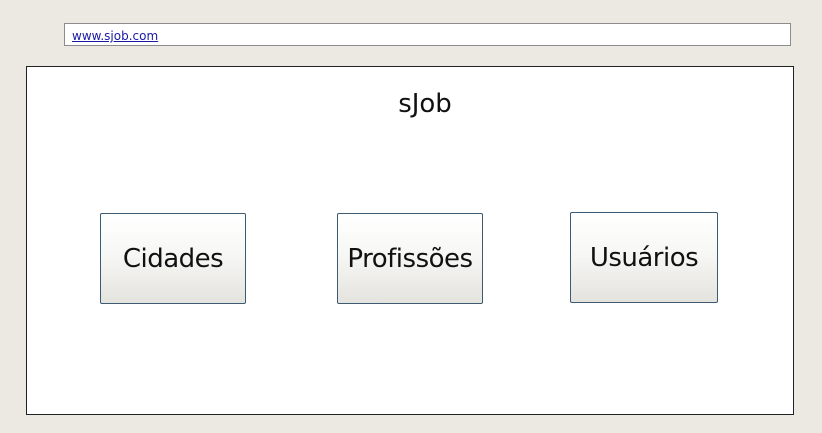 This screenshot has height=433, width=822. What do you see at coordinates (410, 258) in the screenshot?
I see `profissoes-button: Profissões` at bounding box center [410, 258].